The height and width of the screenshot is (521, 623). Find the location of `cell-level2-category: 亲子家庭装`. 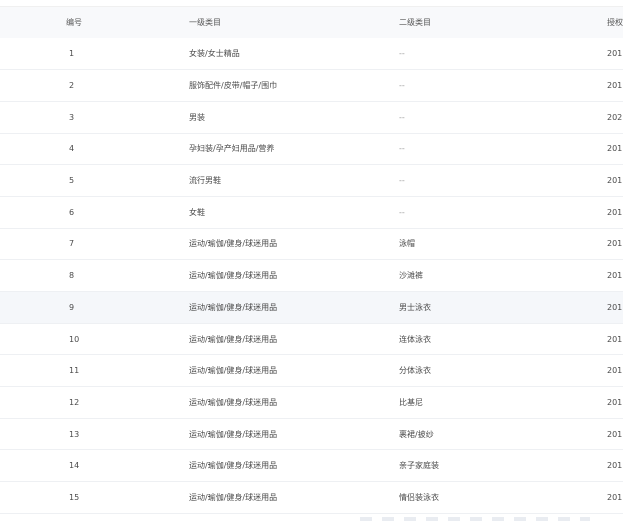

cell-level2-category: 亲子家庭装 is located at coordinates (419, 466).